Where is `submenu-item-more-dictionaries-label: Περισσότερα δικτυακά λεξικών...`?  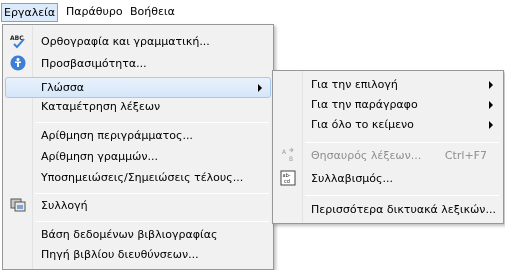
submenu-item-more-dictionaries-label: Περισσότερα δικτυακά λεξικών... is located at coordinates (403, 209).